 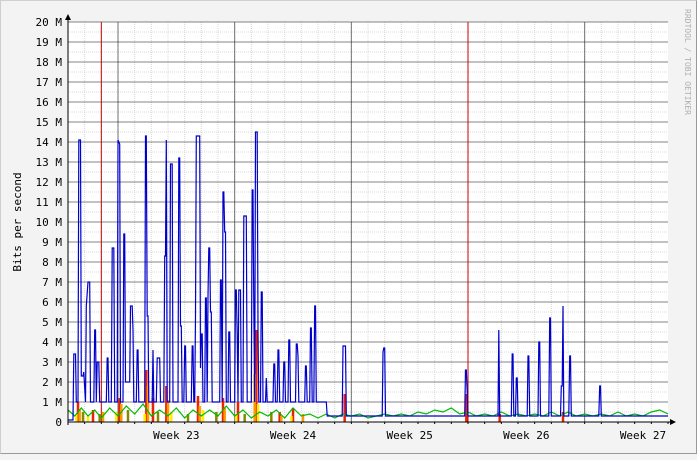 What do you see at coordinates (49, 142) in the screenshot?
I see `y-tick-label: 14 M` at bounding box center [49, 142].